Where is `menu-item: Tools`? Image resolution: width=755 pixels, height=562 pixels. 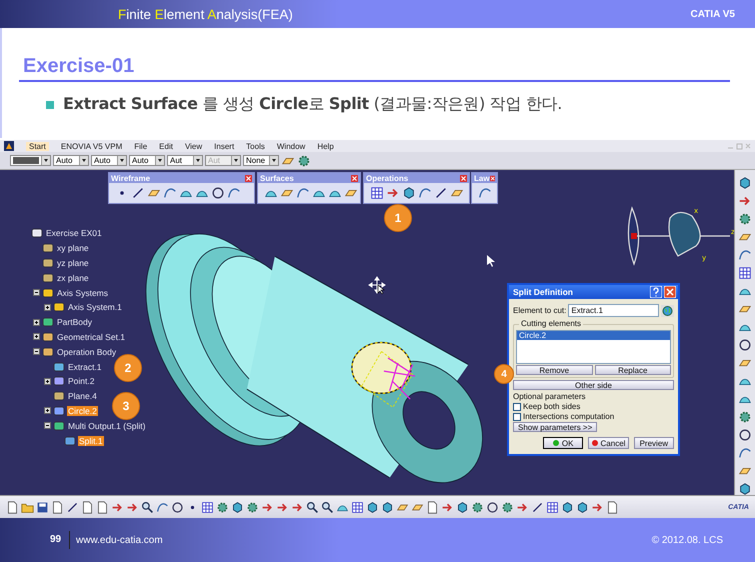
menu-item: Tools is located at coordinates (255, 146).